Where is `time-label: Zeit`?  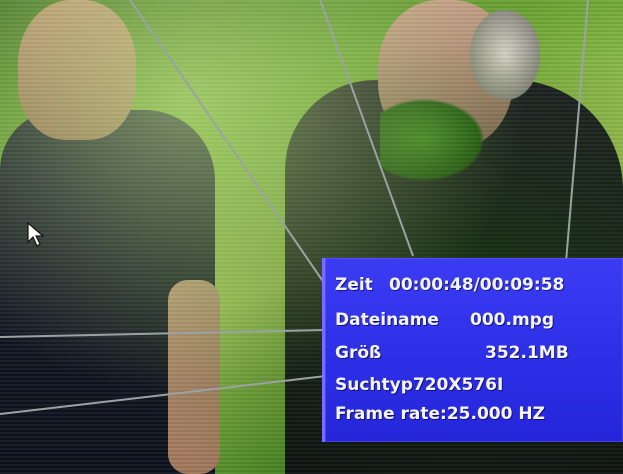 time-label: Zeit is located at coordinates (354, 285).